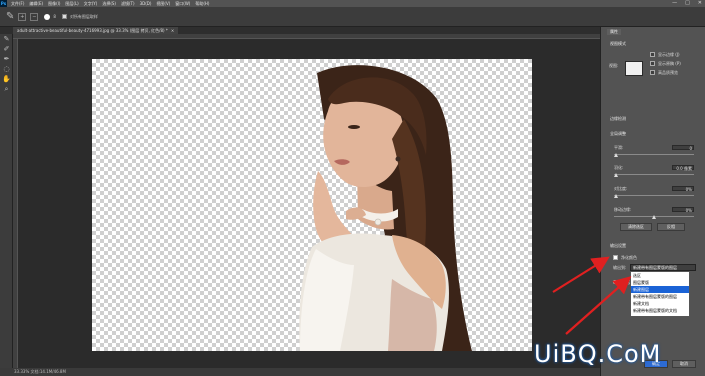  What do you see at coordinates (6, 201) in the screenshot?
I see `toolbox: ✎ ✐ ✒ ◌ ✋ ⌕` at bounding box center [6, 201].